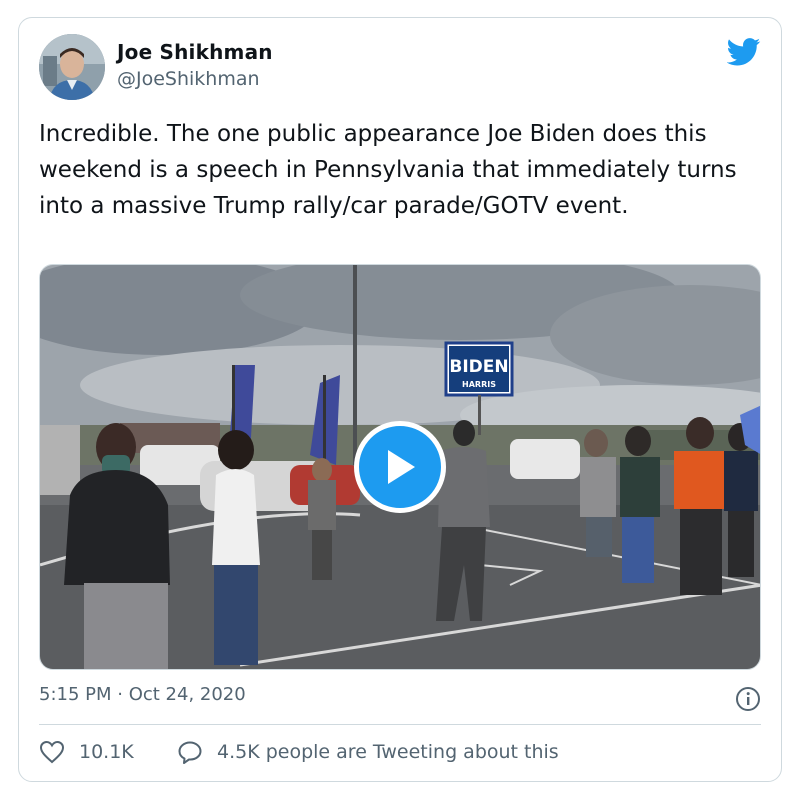 This screenshot has height=800, width=800. What do you see at coordinates (744, 52) in the screenshot?
I see `twitter-bird-icon` at bounding box center [744, 52].